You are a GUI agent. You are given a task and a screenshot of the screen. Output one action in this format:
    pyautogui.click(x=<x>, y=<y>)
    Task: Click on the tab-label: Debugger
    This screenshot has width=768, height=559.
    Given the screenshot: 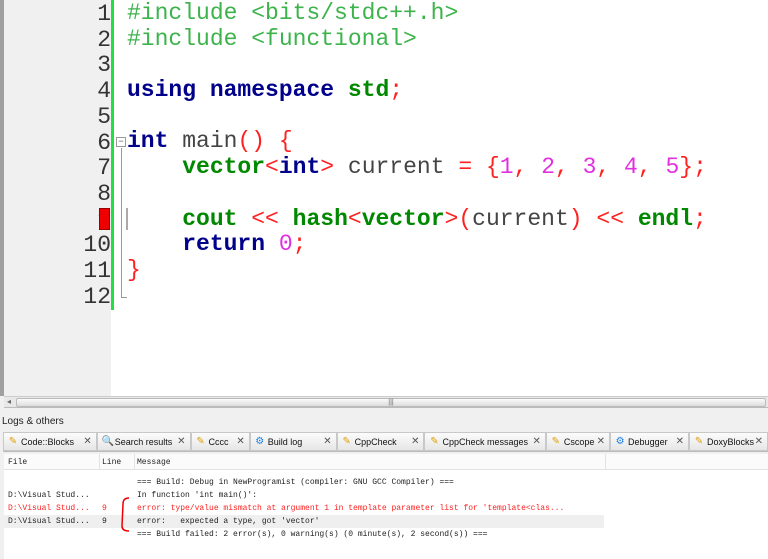 What is the action you would take?
    pyautogui.click(x=648, y=441)
    